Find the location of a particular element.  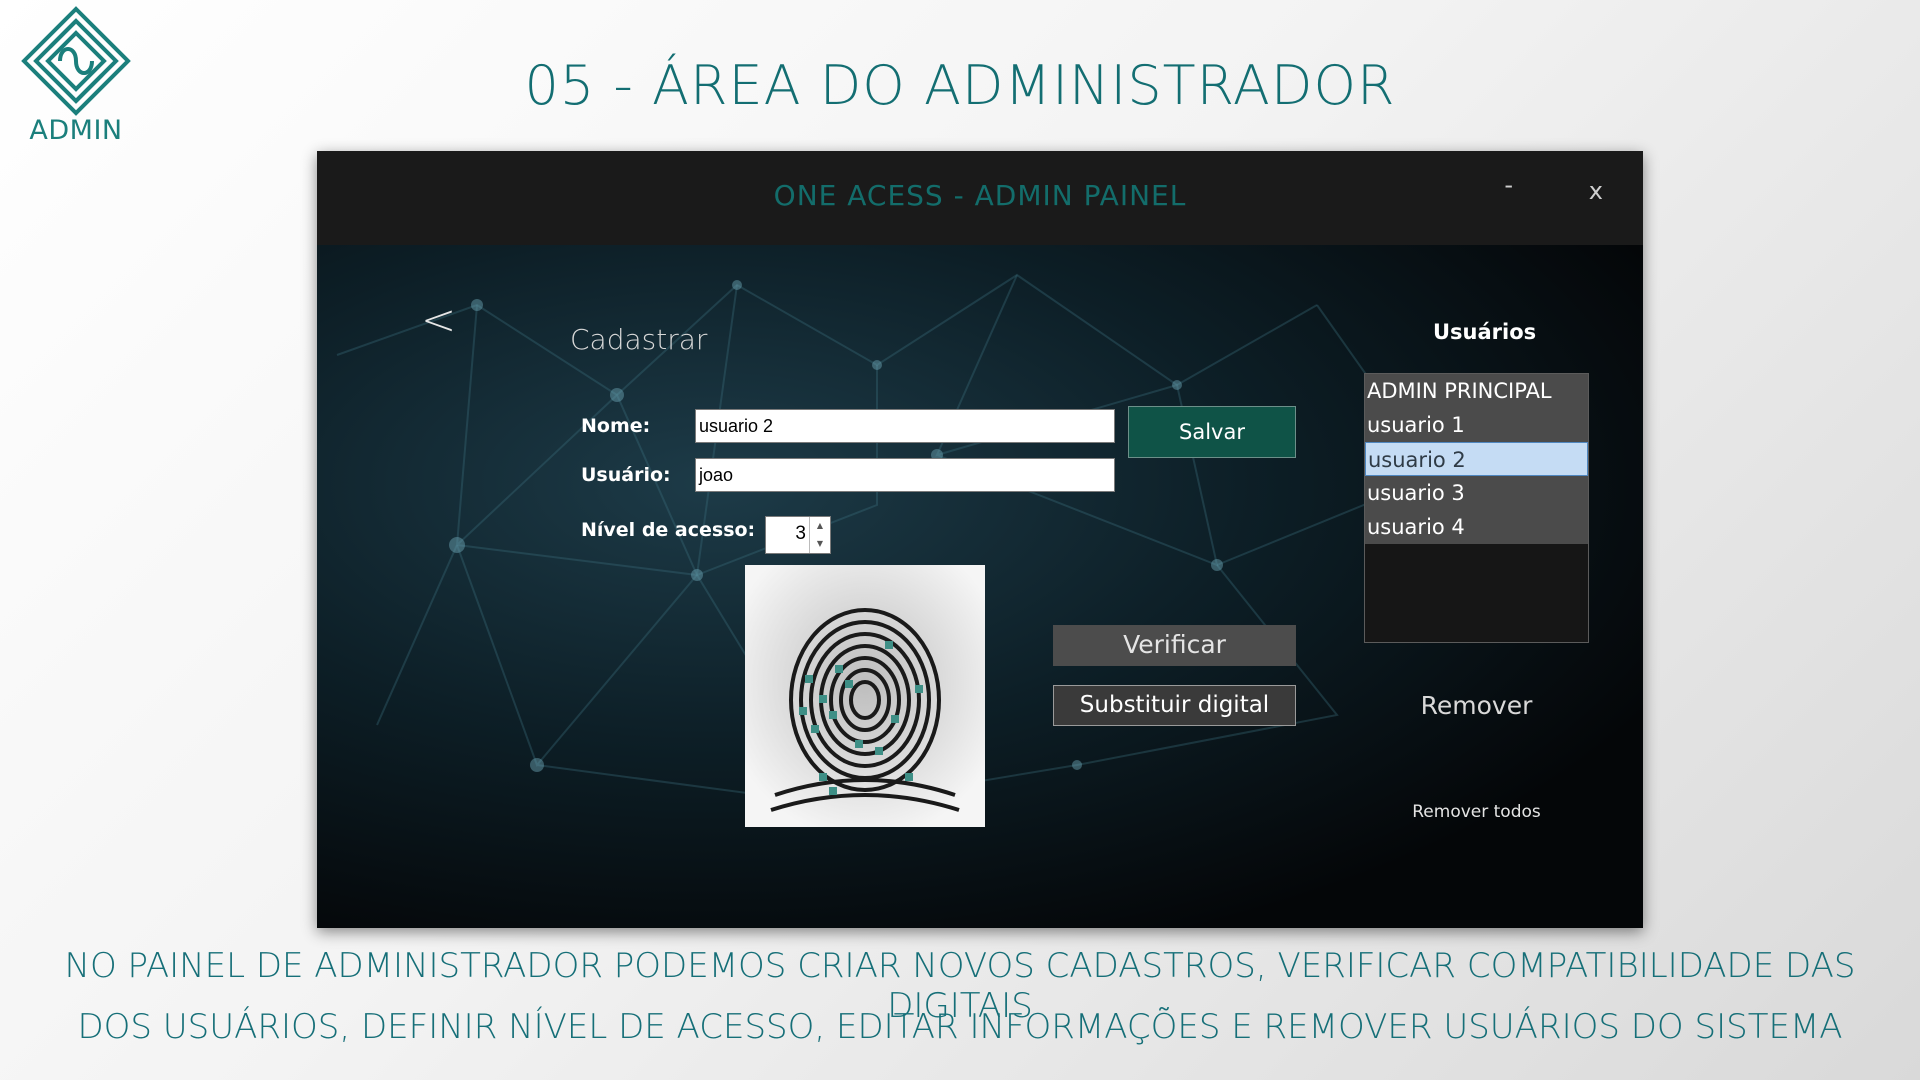

chevron-down-icon: ▼ is located at coordinates (820, 544).